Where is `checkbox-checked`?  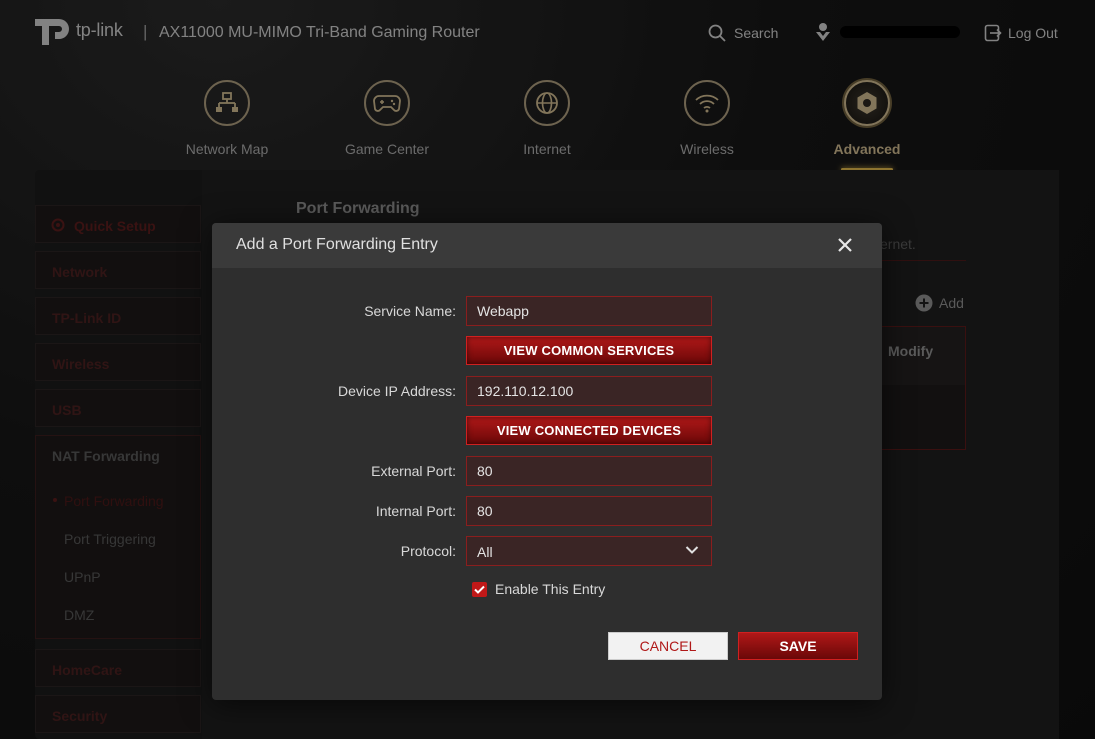 checkbox-checked is located at coordinates (479, 589).